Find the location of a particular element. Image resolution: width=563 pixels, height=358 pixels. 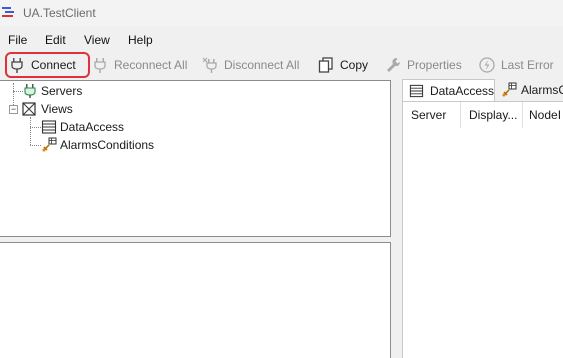

disconnect-all-button: Disconnect All is located at coordinates (250, 65).